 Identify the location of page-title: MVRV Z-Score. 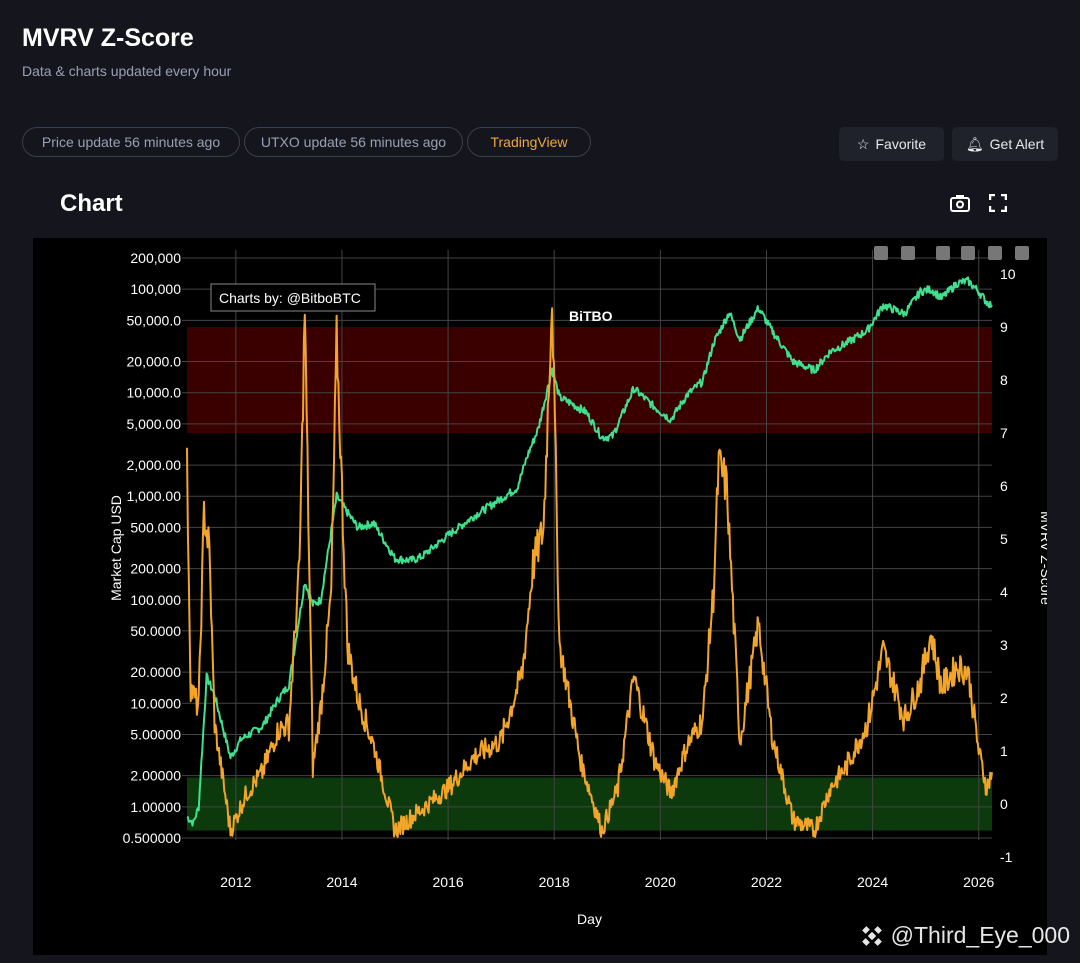
(108, 38).